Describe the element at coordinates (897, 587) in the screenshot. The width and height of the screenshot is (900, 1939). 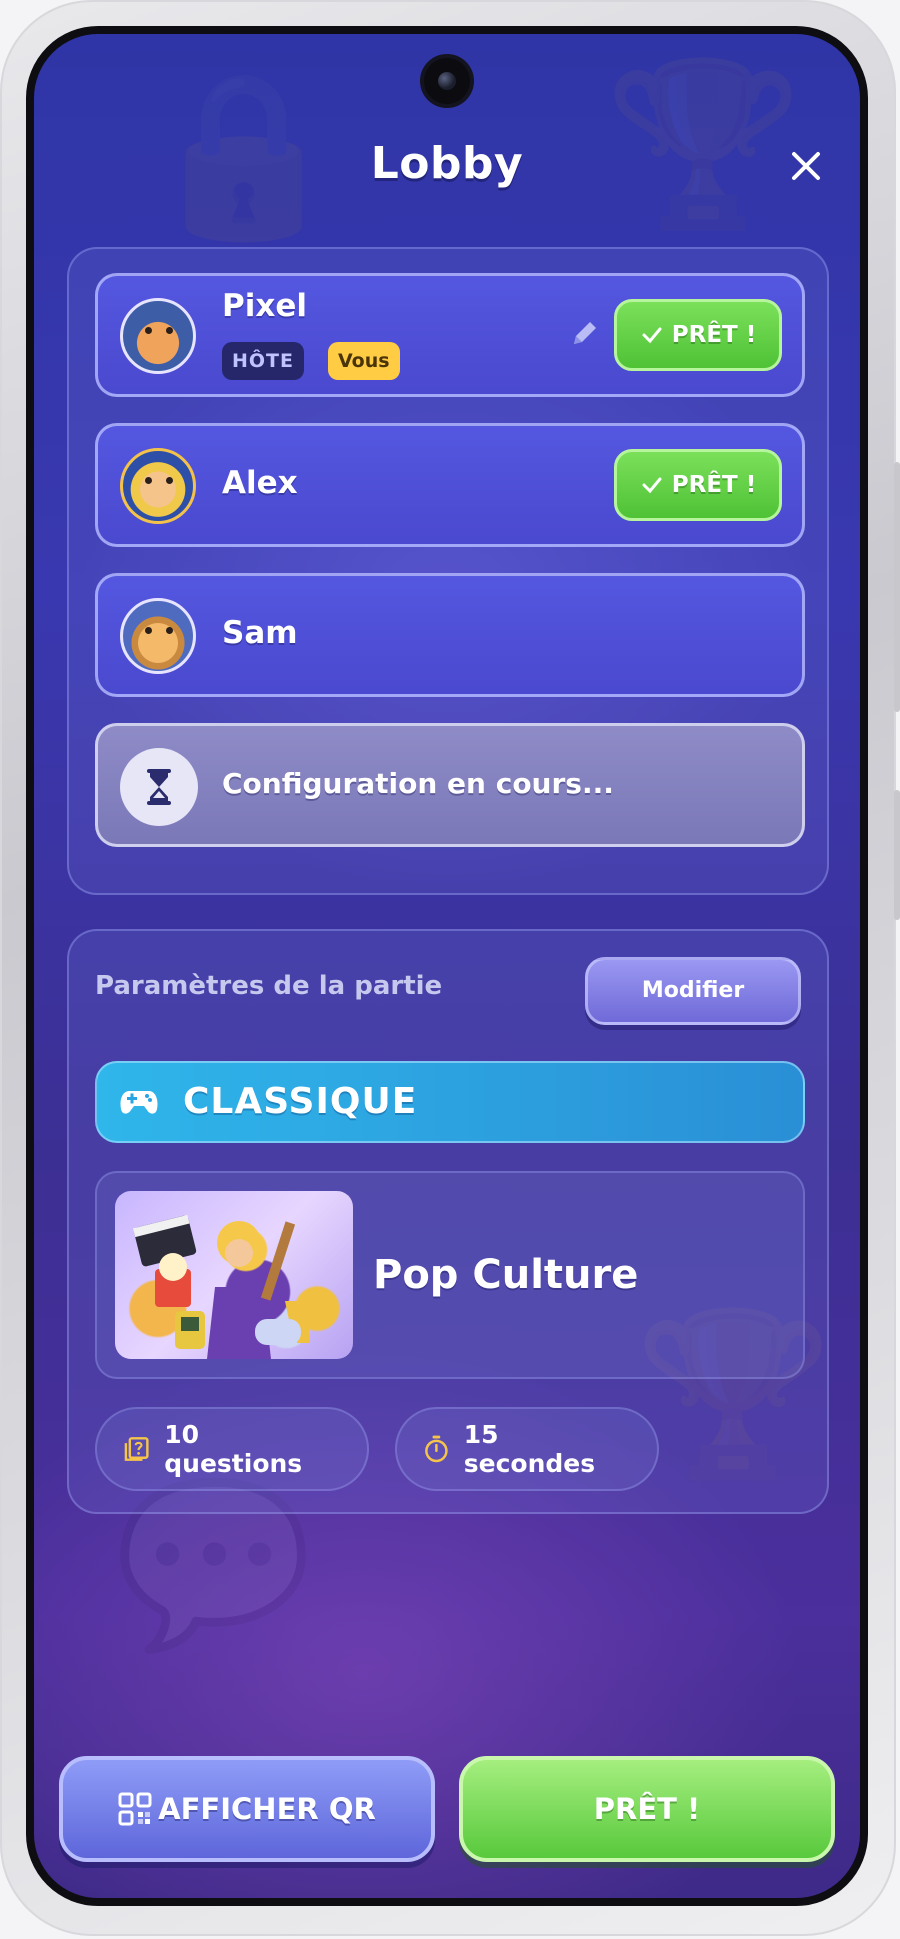
I see `volume-button` at that location.